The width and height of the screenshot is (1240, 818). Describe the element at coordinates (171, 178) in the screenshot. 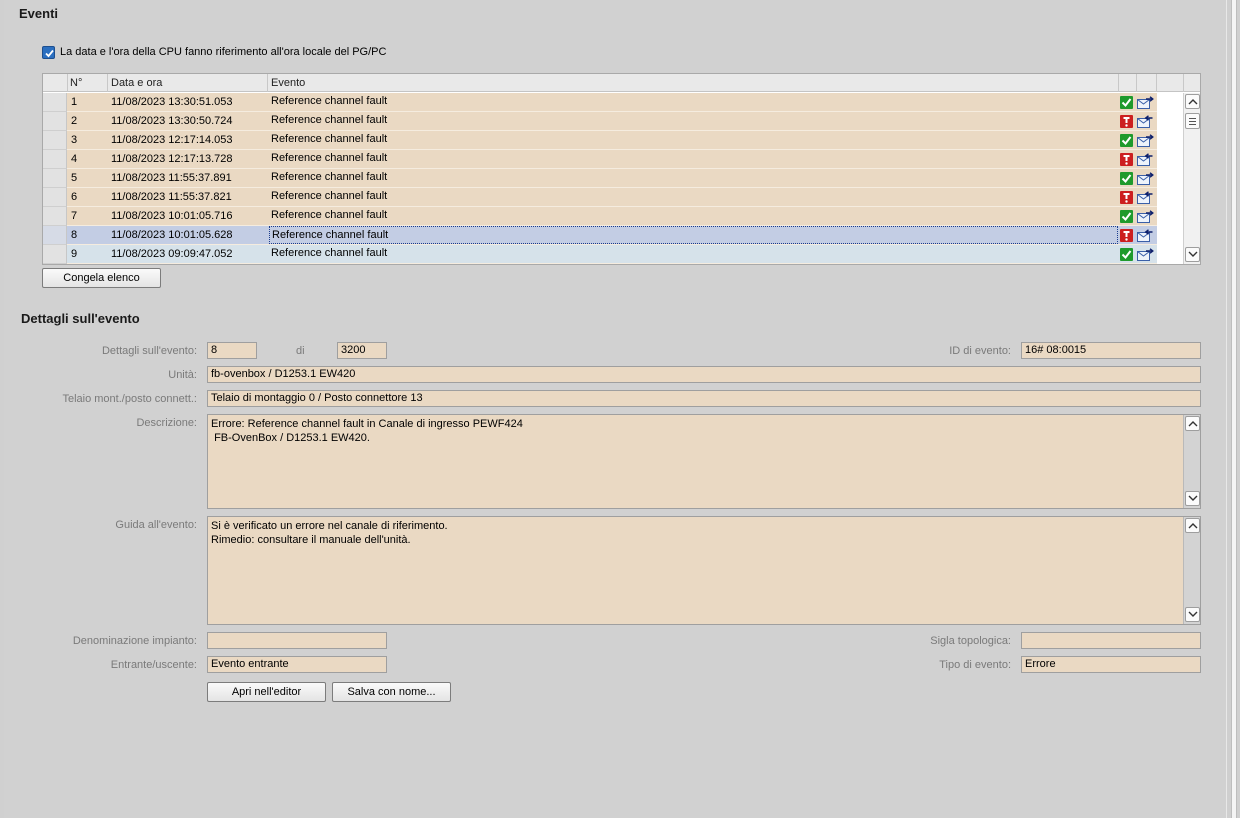

I see `row-datetime: 11/08/2023 11:55:37.891` at that location.